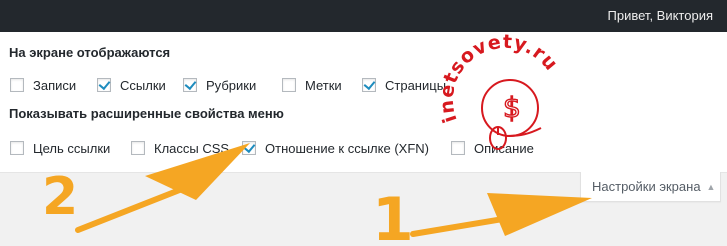 The width and height of the screenshot is (727, 246). What do you see at coordinates (711, 186) in the screenshot?
I see `arrow-up-icon: ▲` at bounding box center [711, 186].